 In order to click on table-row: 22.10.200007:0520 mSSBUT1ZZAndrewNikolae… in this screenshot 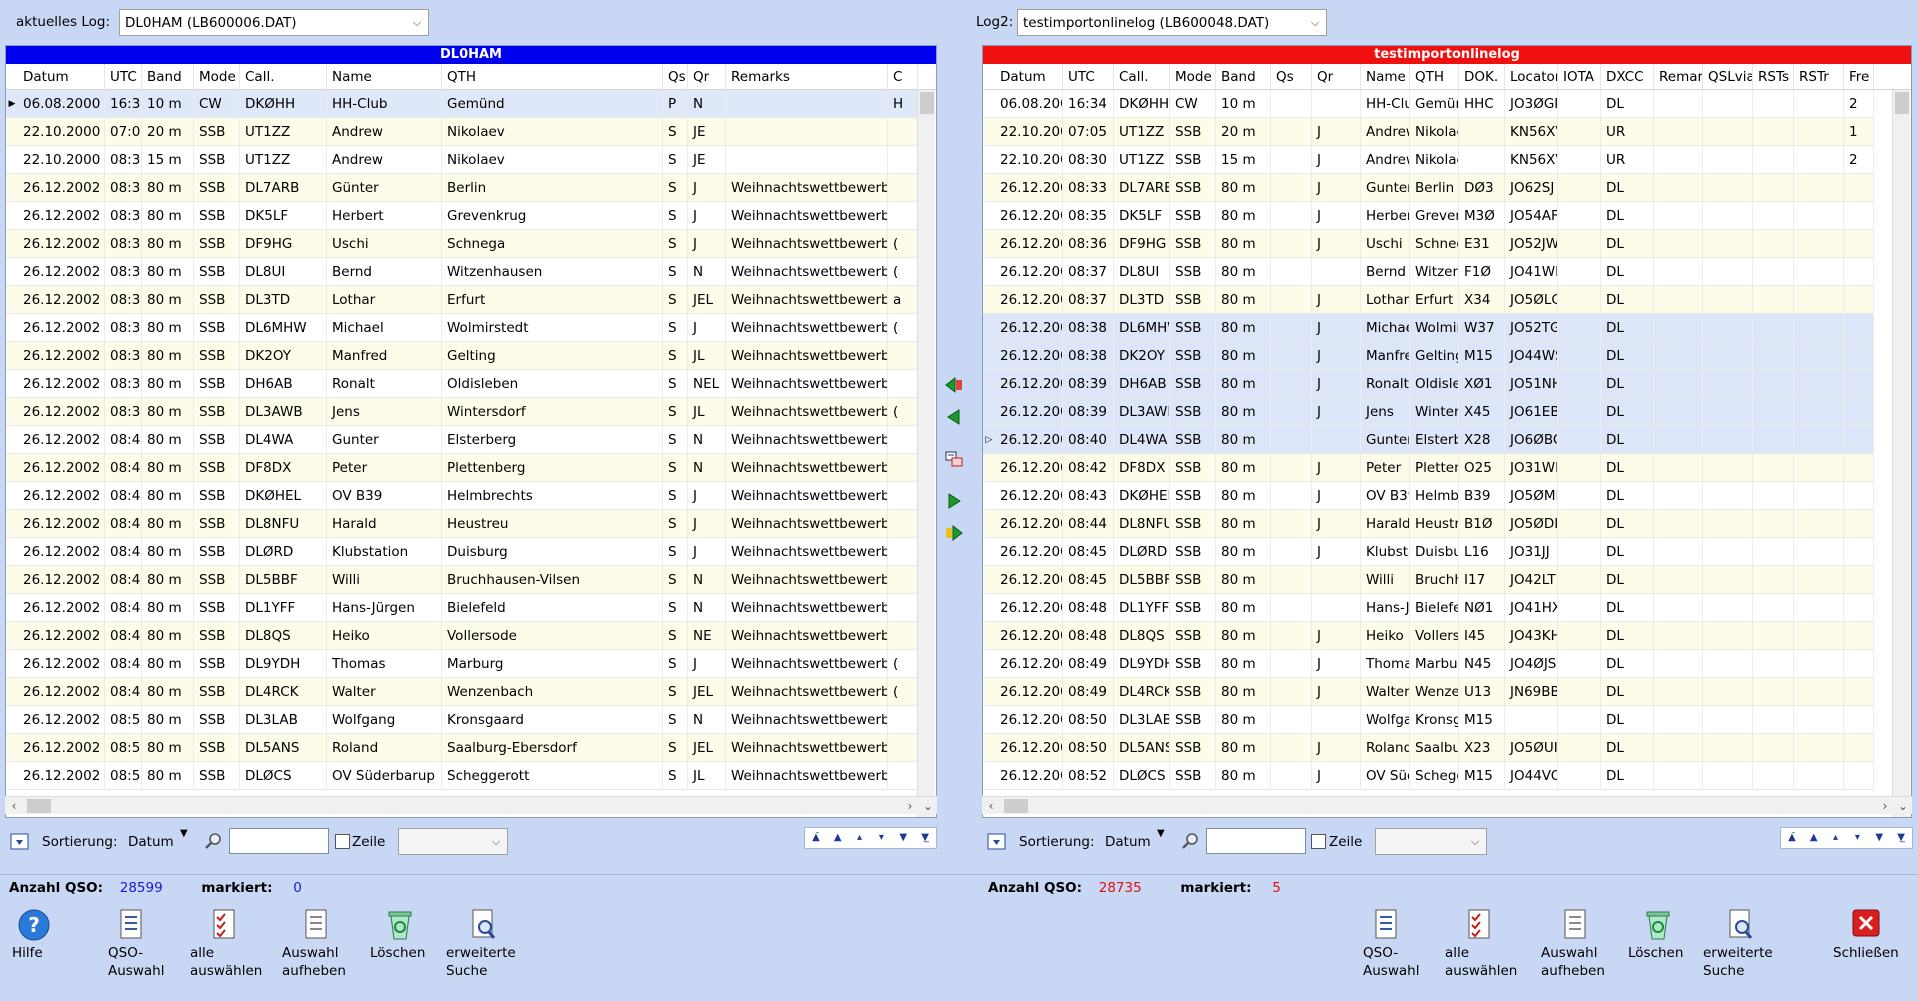, I will do `click(462, 132)`.